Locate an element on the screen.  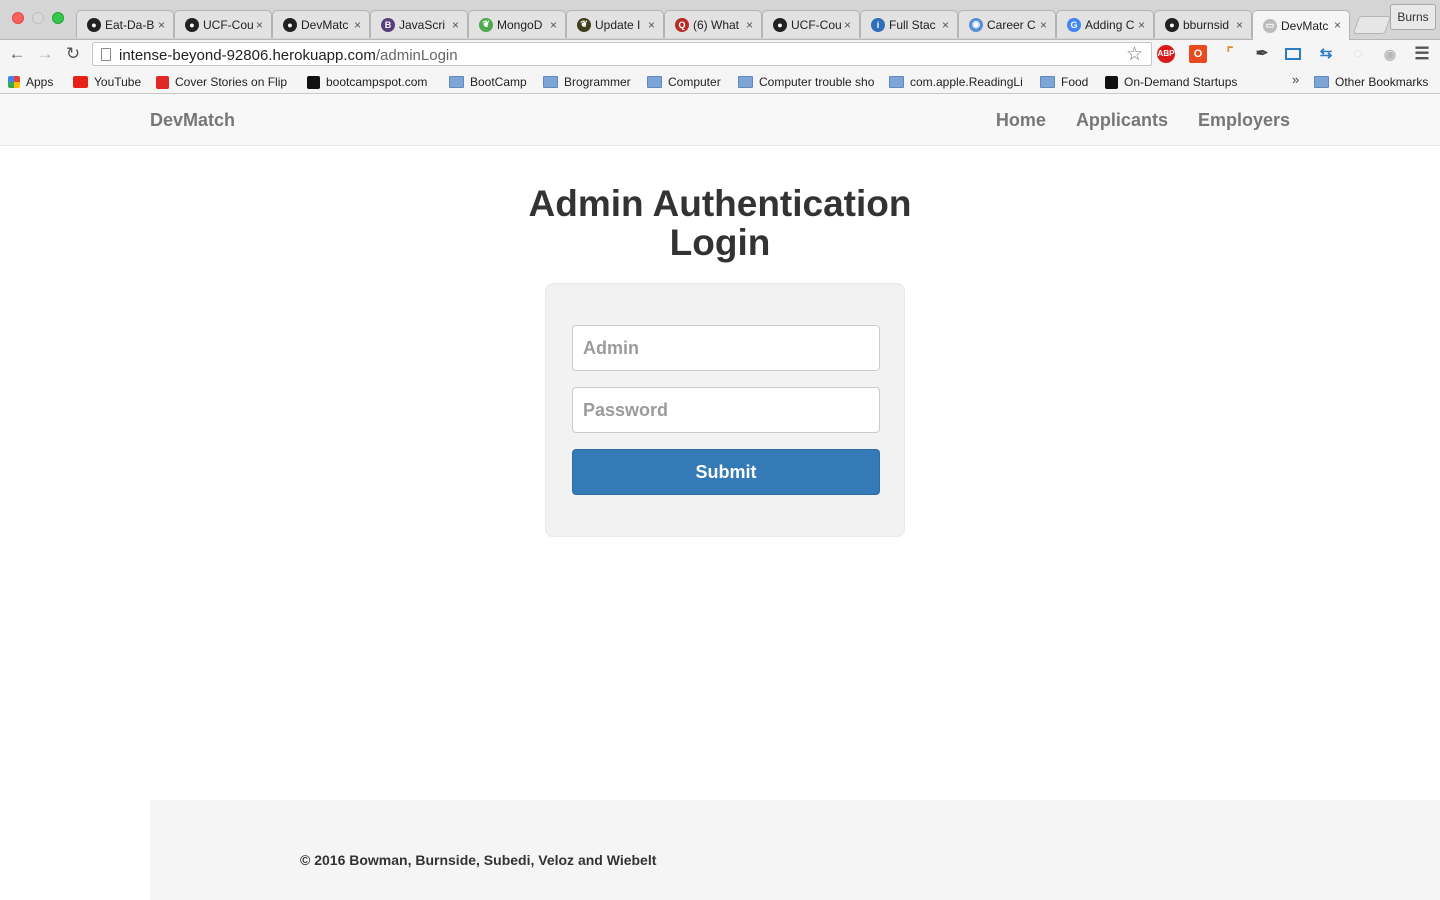
browser-tab: ▭ DevMatc × is located at coordinates (1301, 25).